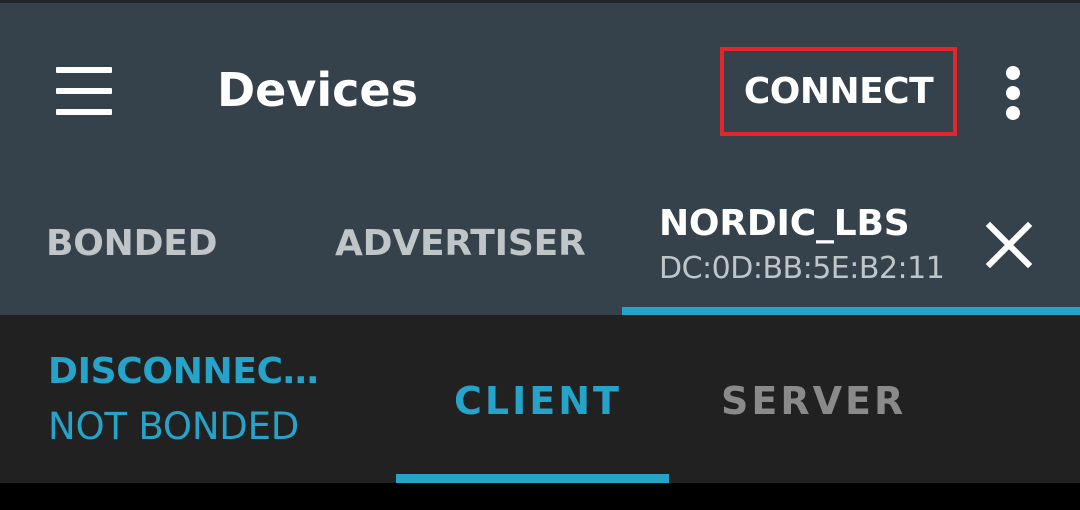  Describe the element at coordinates (540, 496) in the screenshot. I see `bottom-edge` at that location.